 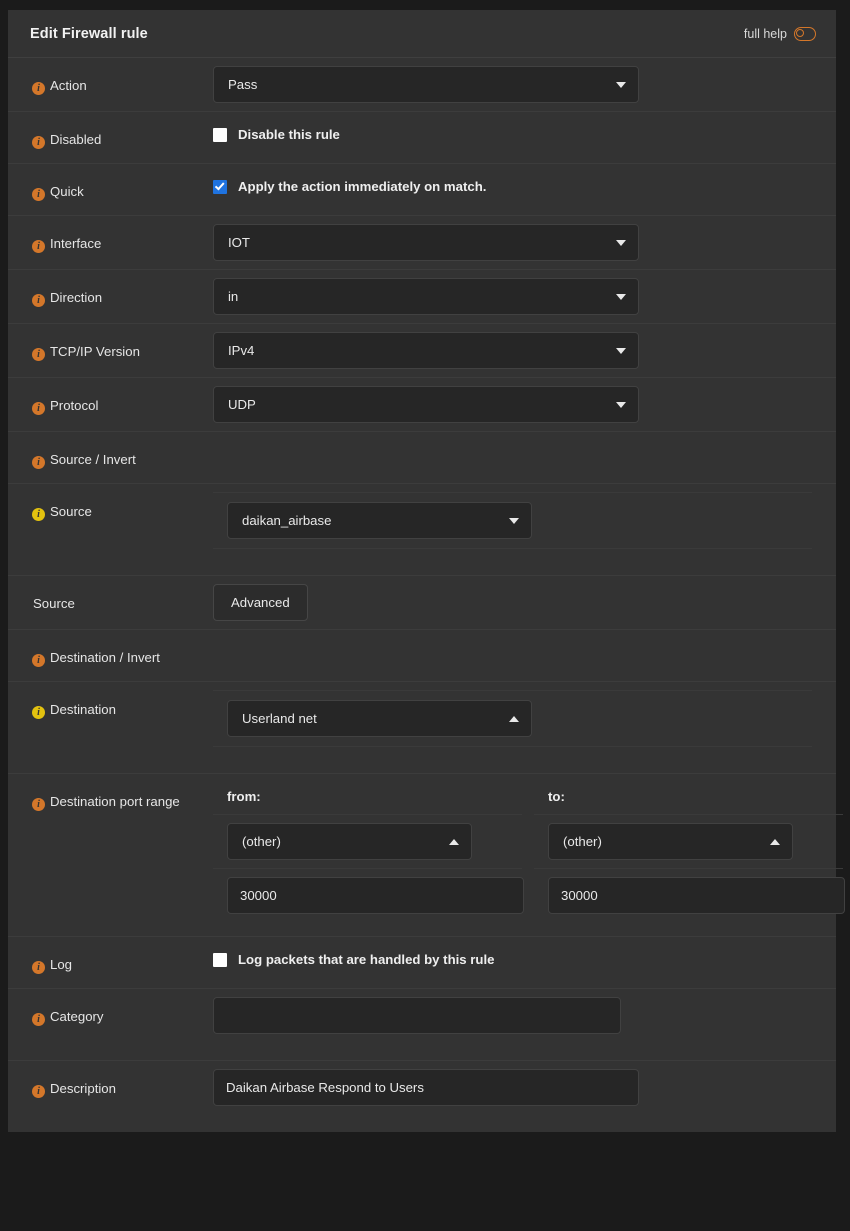 What do you see at coordinates (233, 296) in the screenshot?
I see `direction-select-value: in` at bounding box center [233, 296].